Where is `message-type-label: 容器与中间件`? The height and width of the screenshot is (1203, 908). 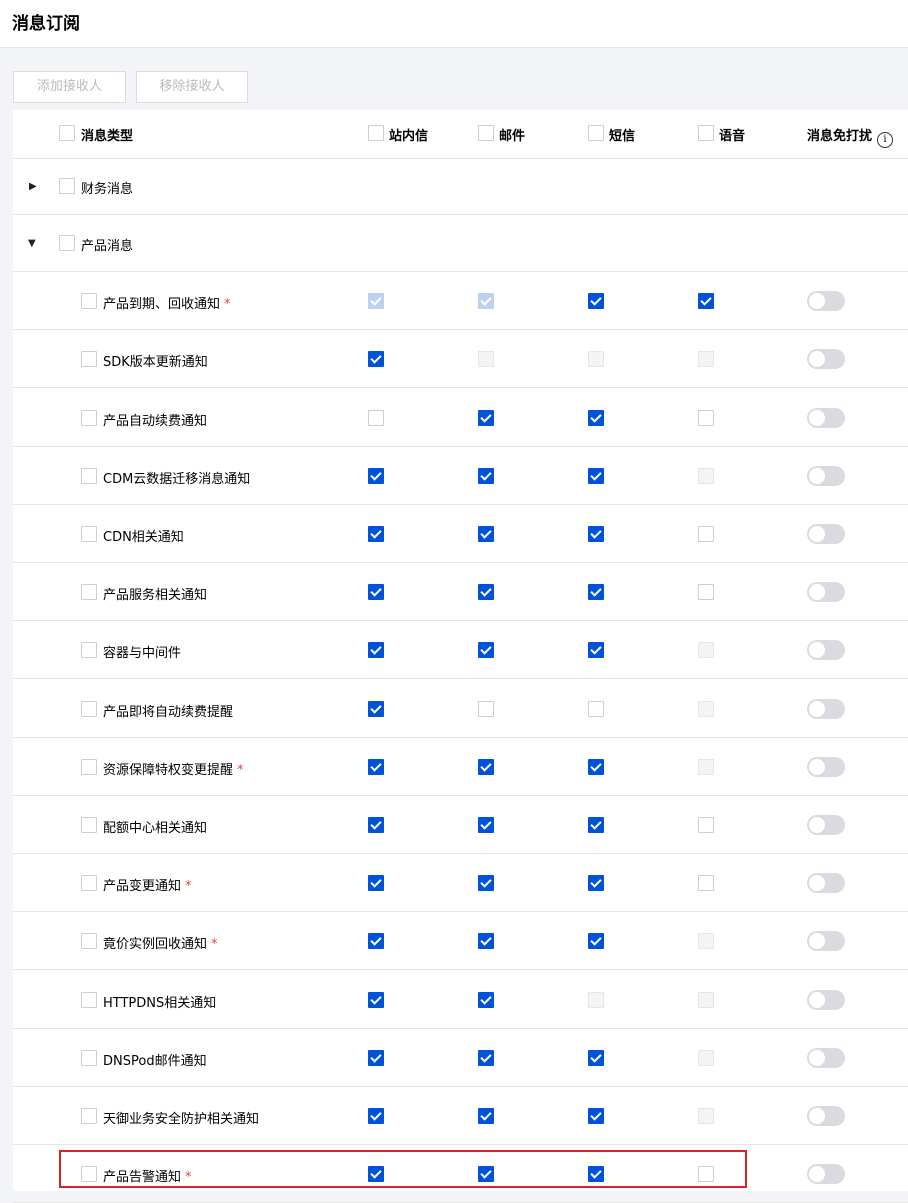 message-type-label: 容器与中间件 is located at coordinates (142, 651).